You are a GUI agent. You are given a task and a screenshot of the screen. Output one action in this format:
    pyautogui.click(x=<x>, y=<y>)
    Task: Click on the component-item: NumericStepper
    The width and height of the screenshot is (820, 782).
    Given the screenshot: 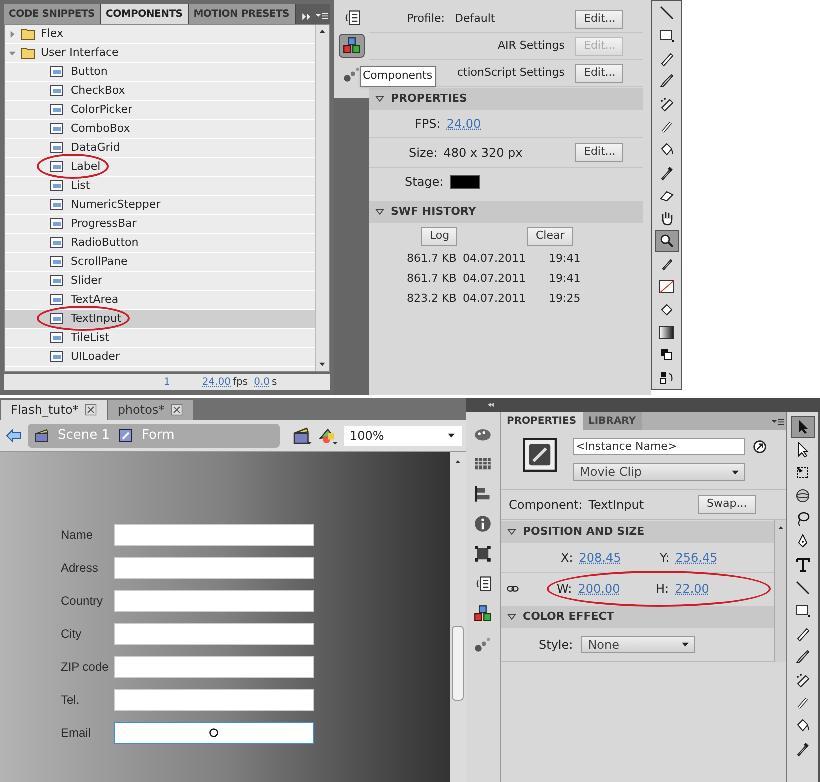 What is the action you would take?
    pyautogui.click(x=160, y=205)
    